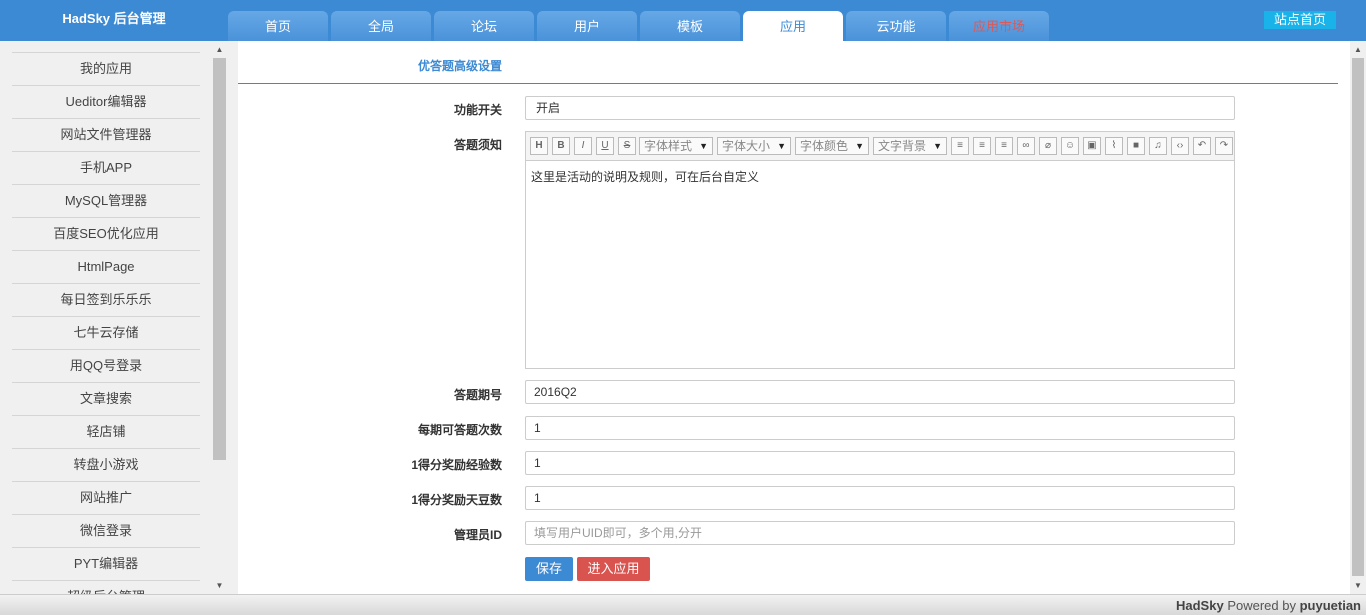  Describe the element at coordinates (1180, 146) in the screenshot. I see `code-icon: ‹›` at that location.